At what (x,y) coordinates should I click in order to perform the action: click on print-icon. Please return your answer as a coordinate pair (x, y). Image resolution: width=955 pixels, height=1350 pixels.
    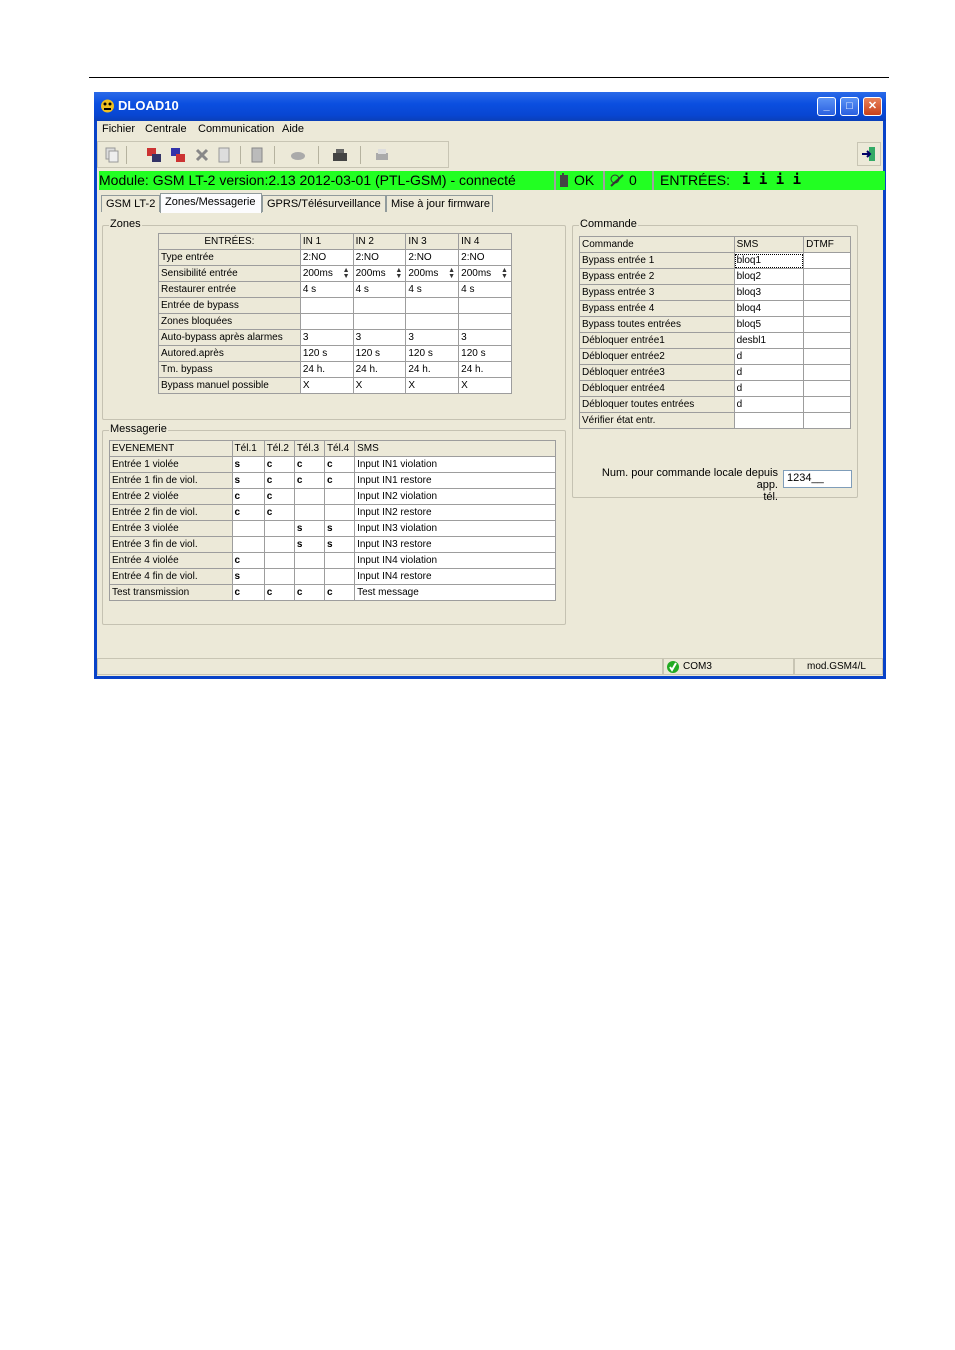
    Looking at the image, I should click on (382, 155).